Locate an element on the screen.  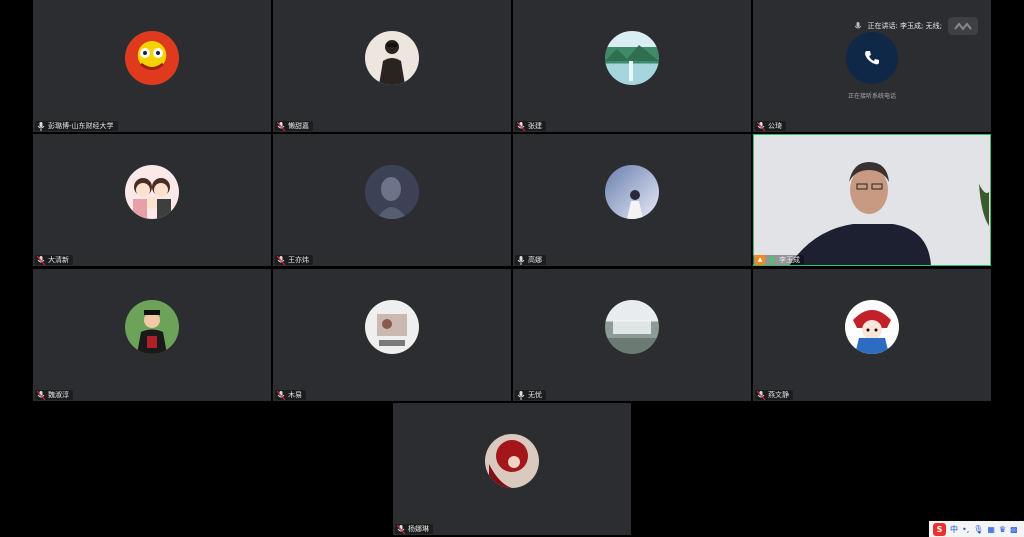
participant-name: 高娜 is located at coordinates (535, 260).